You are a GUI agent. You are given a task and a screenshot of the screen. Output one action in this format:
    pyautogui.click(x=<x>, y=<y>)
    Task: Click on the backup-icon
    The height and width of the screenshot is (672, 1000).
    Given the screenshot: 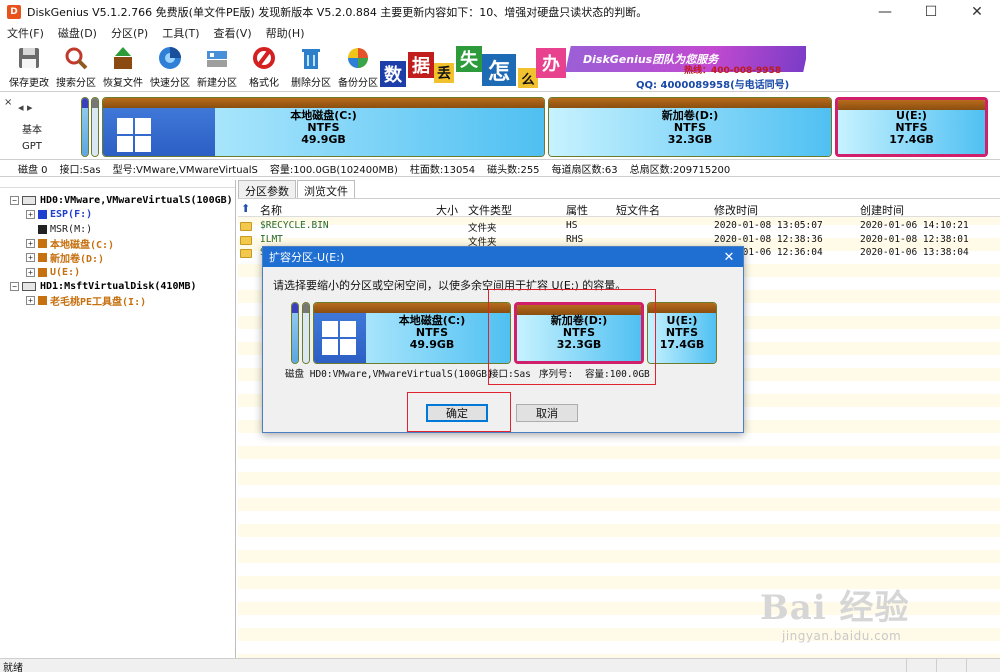 What is the action you would take?
    pyautogui.click(x=358, y=58)
    